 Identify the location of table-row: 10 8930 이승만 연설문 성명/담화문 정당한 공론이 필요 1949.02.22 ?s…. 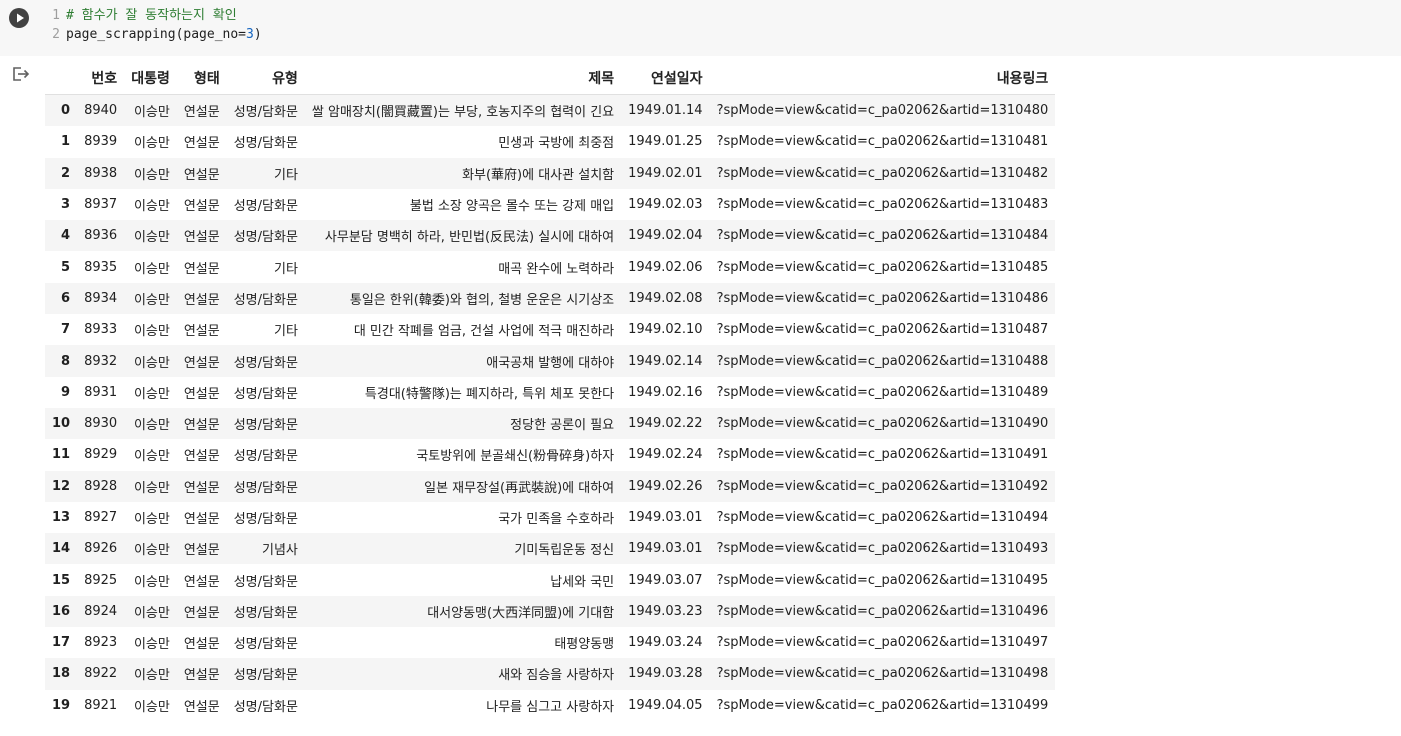
(550, 423).